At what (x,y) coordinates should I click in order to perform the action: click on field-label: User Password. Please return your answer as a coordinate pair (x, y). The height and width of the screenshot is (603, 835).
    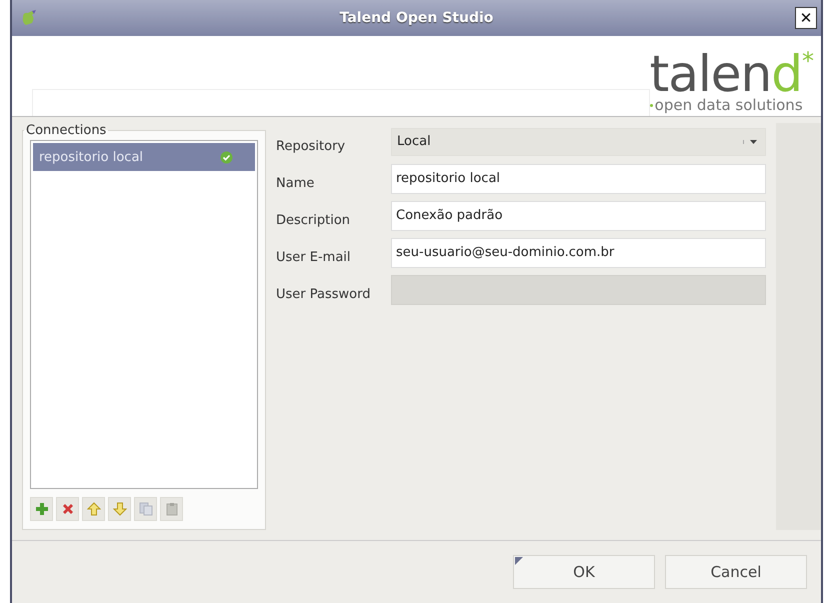
    Looking at the image, I should click on (324, 294).